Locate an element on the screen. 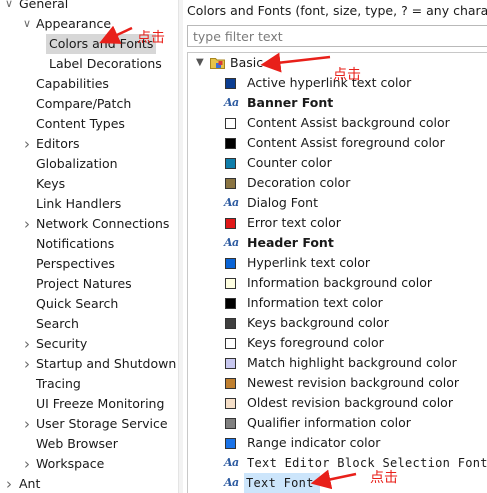 The width and height of the screenshot is (487, 493). pref-row-label: Text Editor Block Selection Font is located at coordinates (367, 463).